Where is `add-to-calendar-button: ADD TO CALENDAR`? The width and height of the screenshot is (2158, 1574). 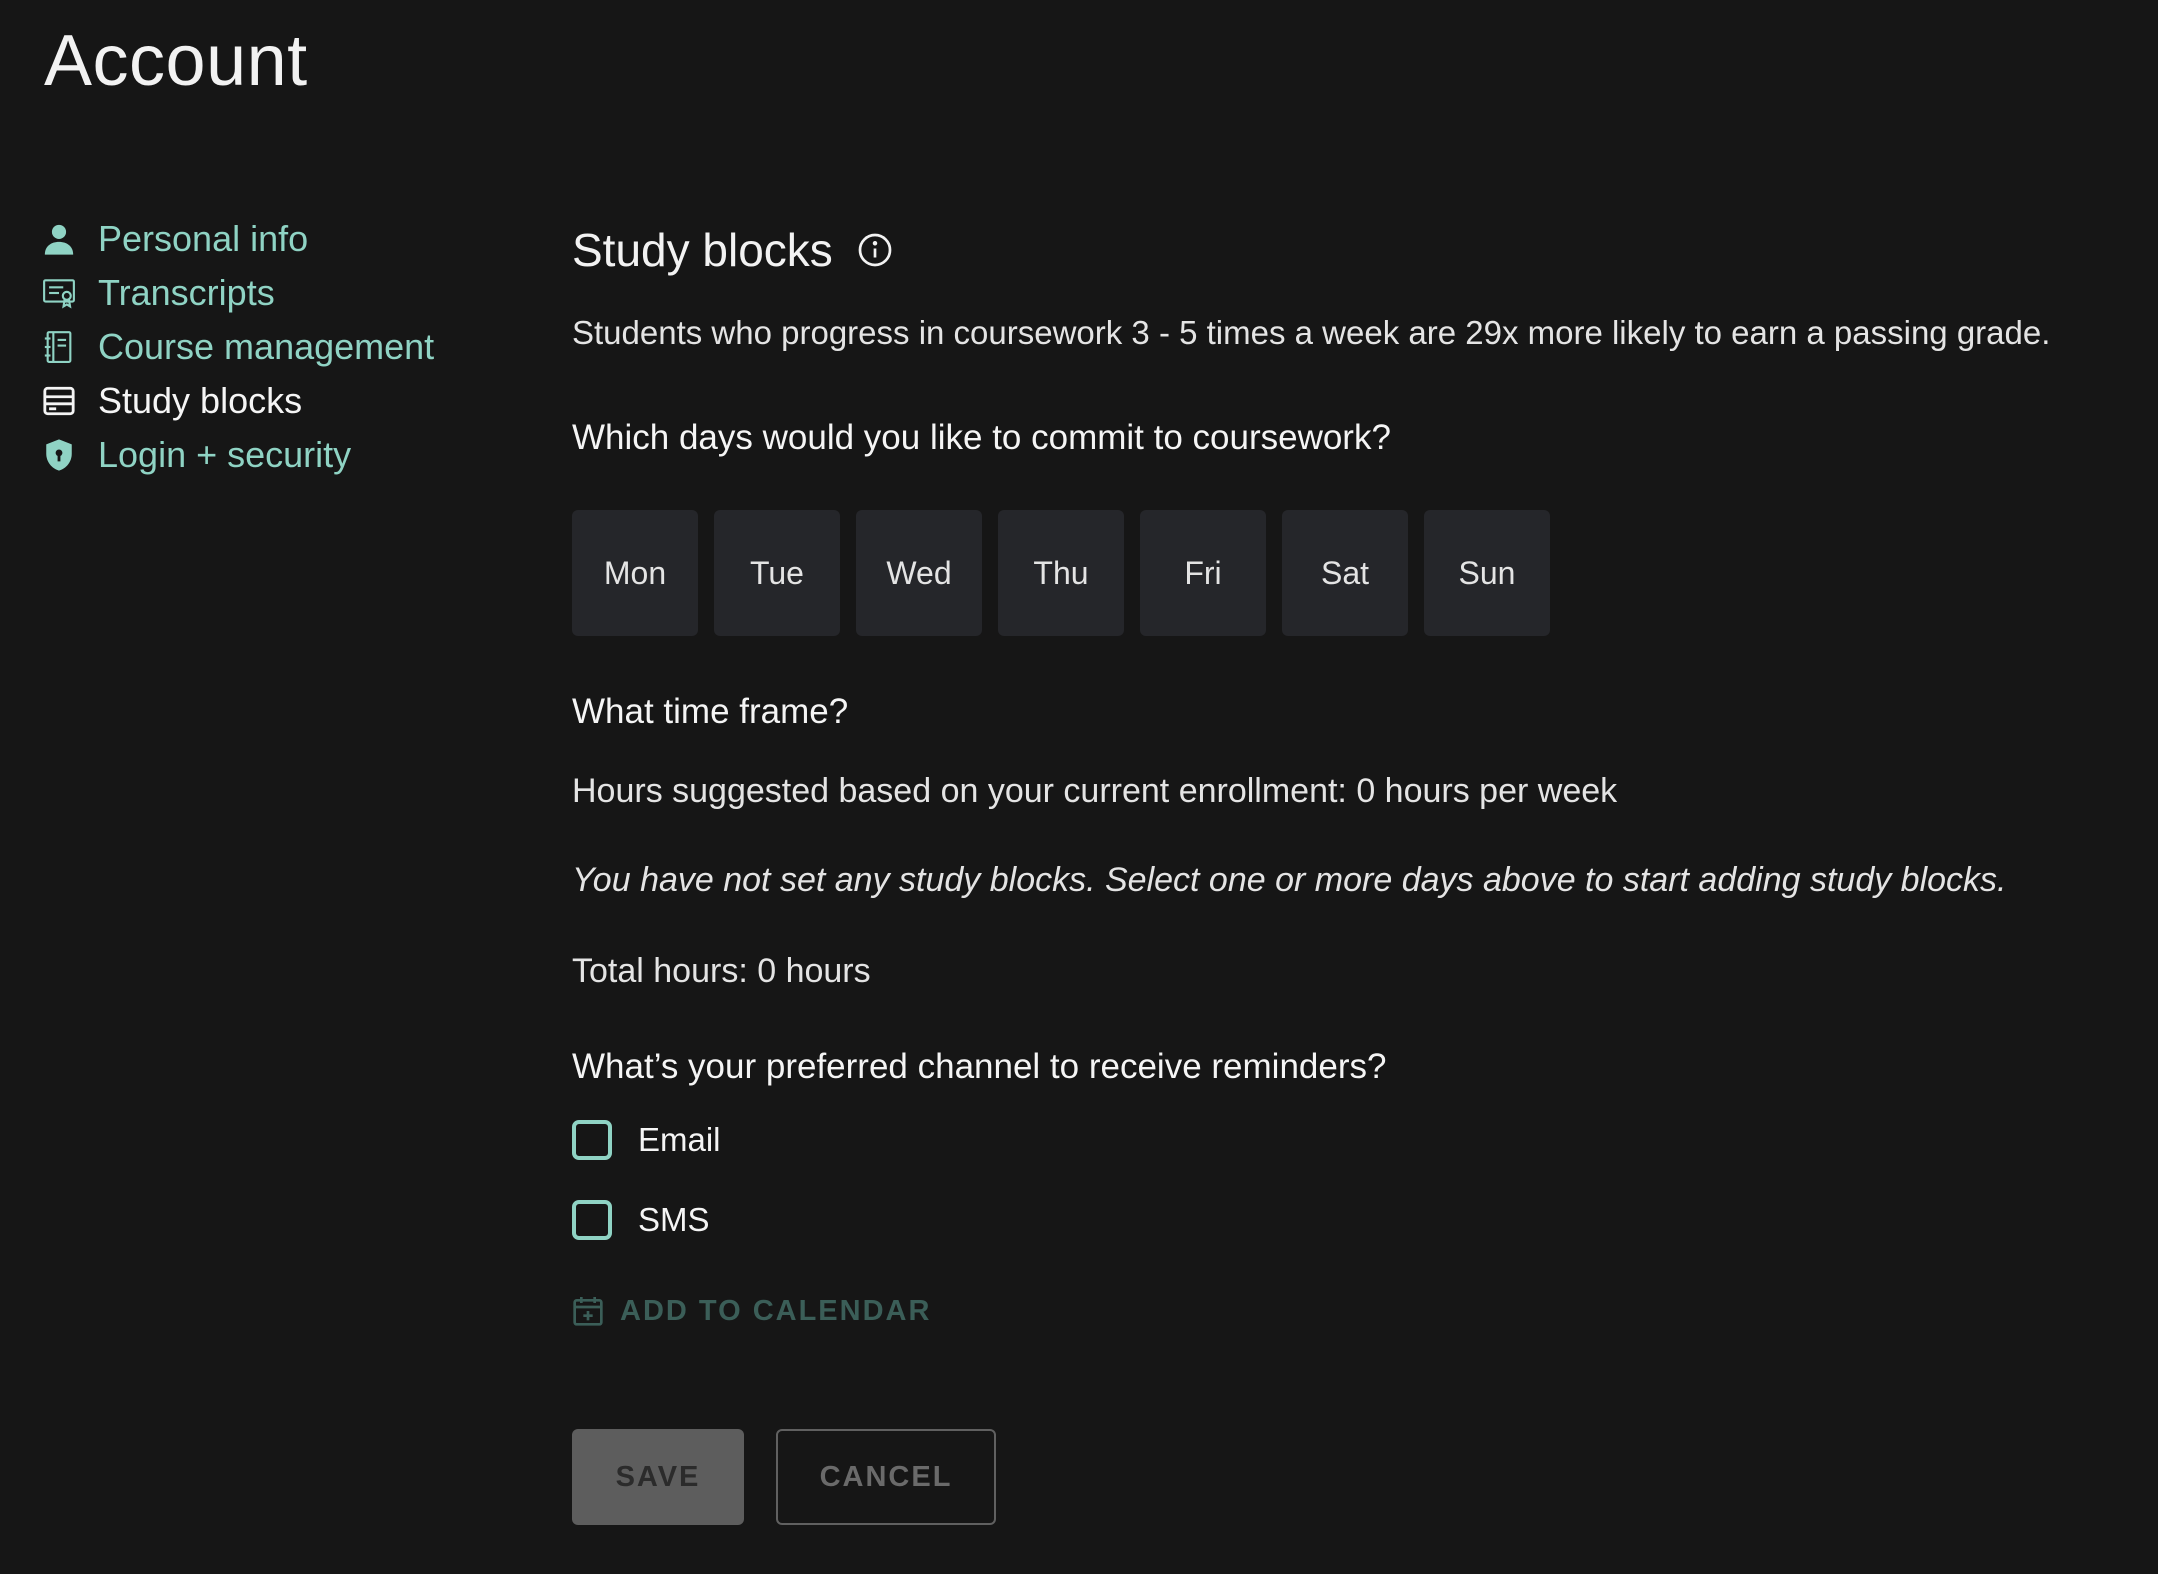 add-to-calendar-button: ADD TO CALENDAR is located at coordinates (1342, 1311).